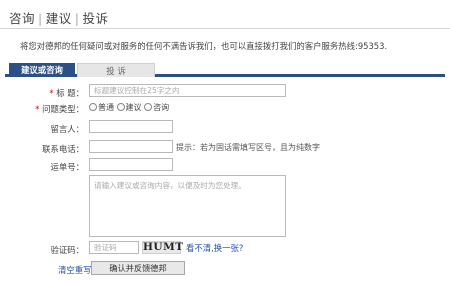  I want to click on form-tab-bar: 建议或咨询 投 诉, so click(225, 70).